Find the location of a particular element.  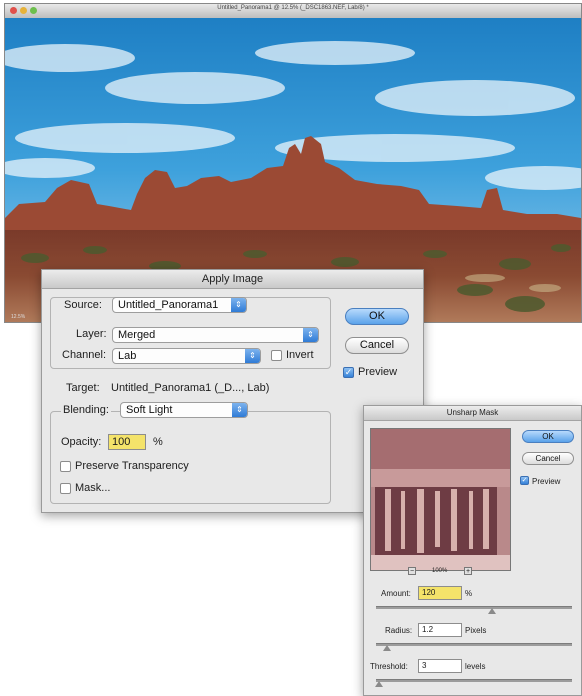

amount-slider-track is located at coordinates (474, 607).